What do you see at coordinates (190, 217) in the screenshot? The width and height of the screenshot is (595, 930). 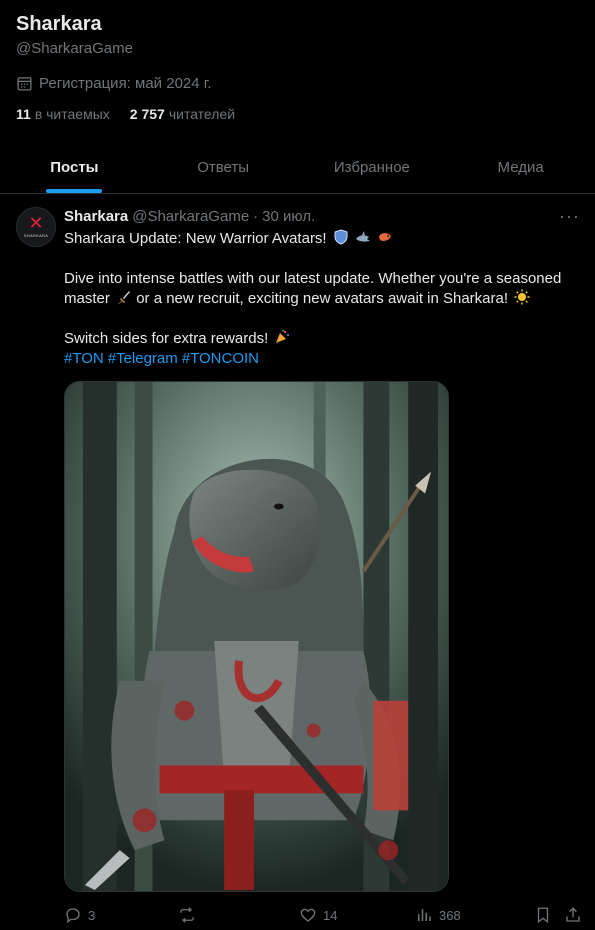 I see `post-handle: @SharkaraGame` at bounding box center [190, 217].